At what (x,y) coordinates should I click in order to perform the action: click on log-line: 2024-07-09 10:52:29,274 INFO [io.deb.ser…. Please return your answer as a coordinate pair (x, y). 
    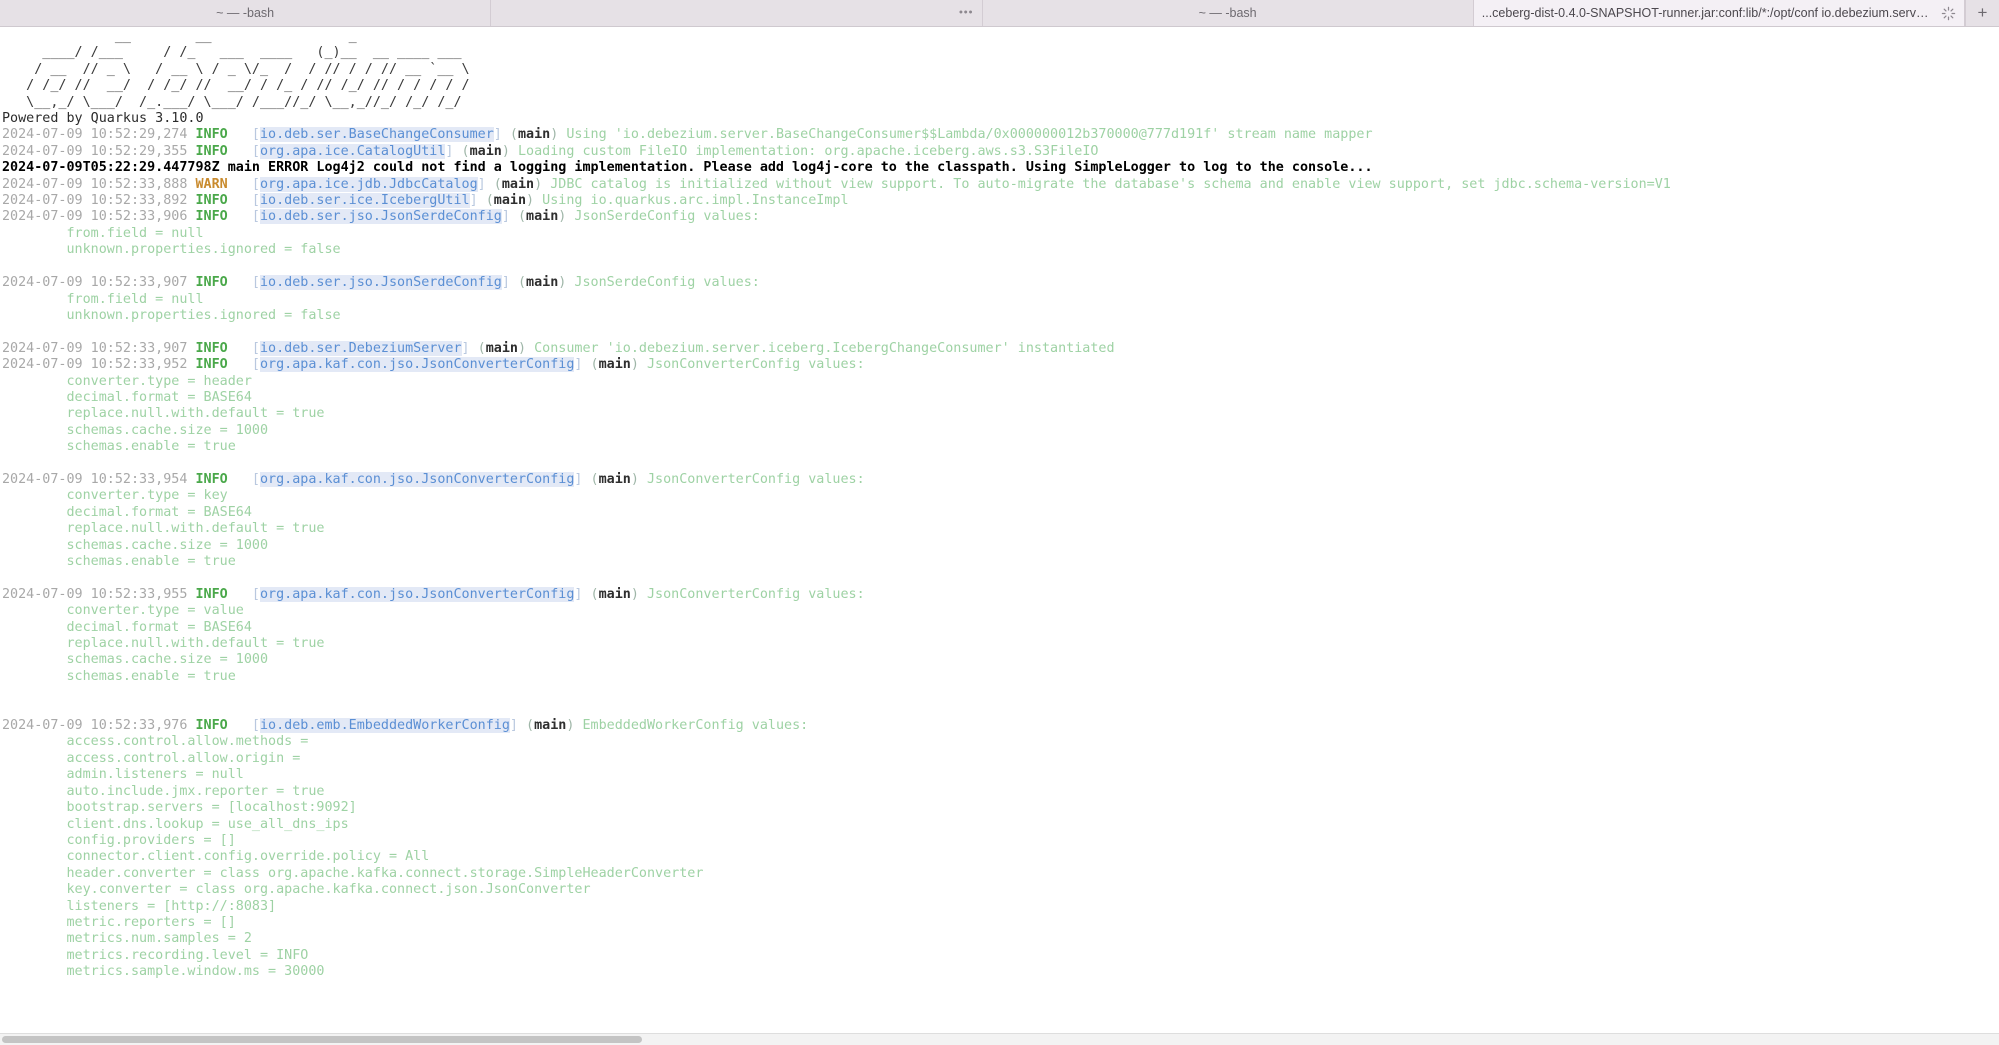
    Looking at the image, I should click on (1000, 135).